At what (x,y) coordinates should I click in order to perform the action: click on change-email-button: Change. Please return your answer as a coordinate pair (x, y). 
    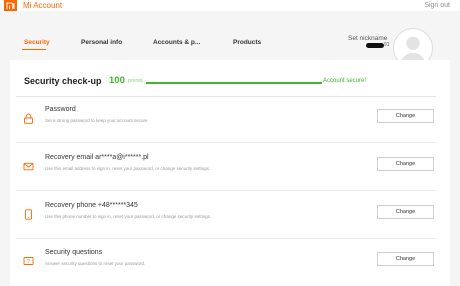
    Looking at the image, I should click on (405, 164).